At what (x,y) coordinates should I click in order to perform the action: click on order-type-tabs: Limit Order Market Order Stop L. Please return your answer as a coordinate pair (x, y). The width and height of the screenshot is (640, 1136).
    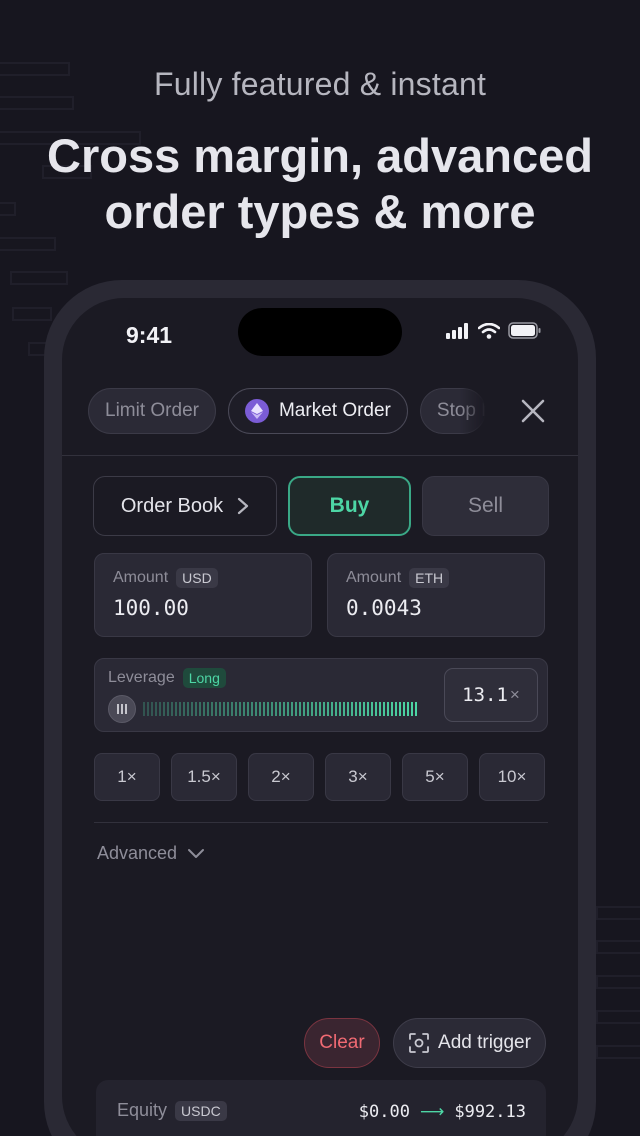
    Looking at the image, I should click on (287, 411).